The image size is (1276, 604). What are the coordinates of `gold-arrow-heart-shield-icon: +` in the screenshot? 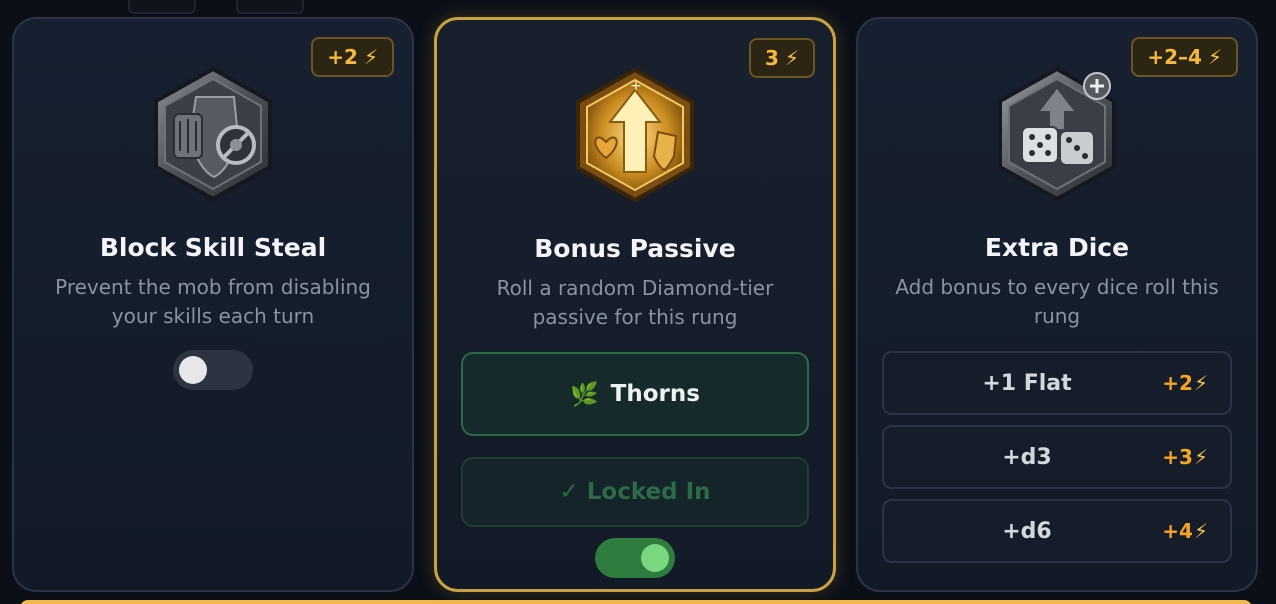 It's located at (635, 135).